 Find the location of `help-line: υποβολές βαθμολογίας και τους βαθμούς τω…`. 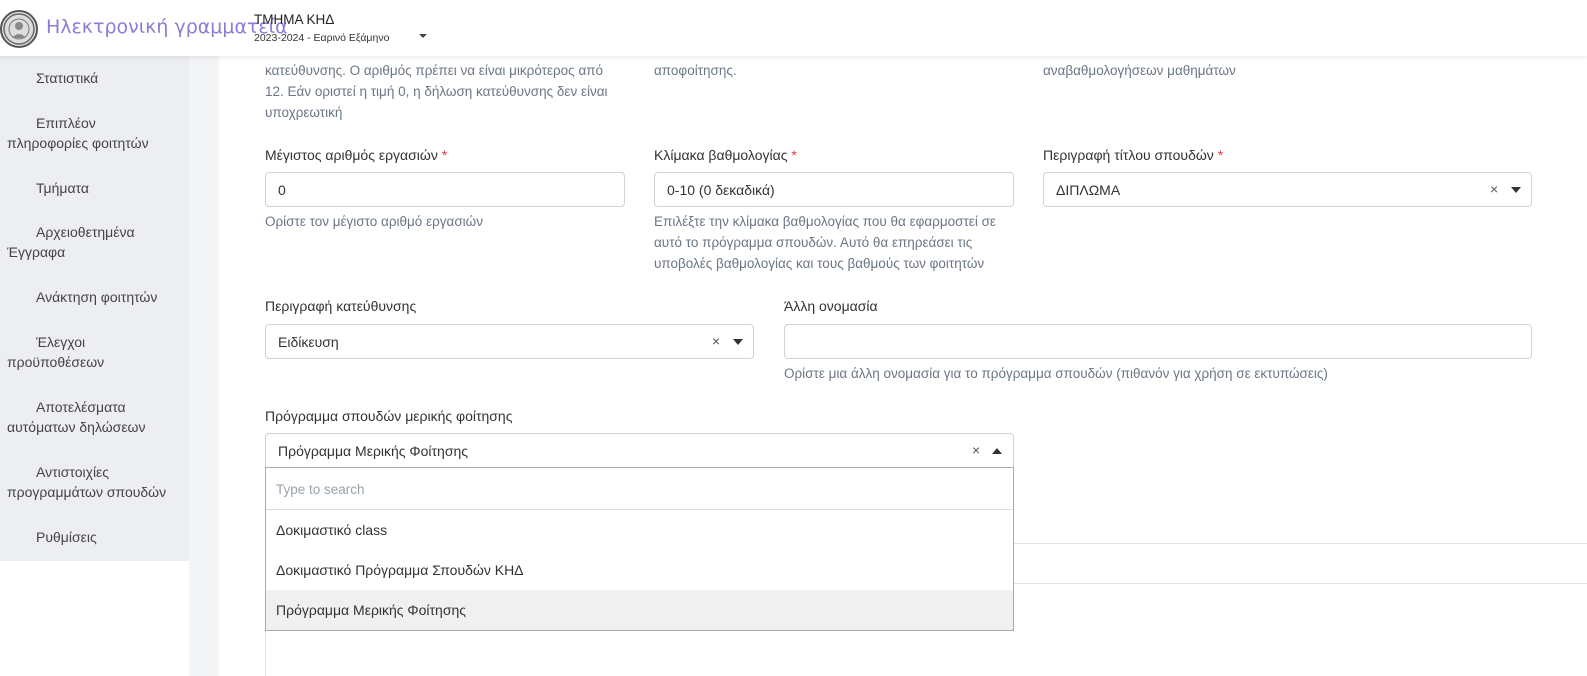

help-line: υποβολές βαθμολογίας και τους βαθμούς τω… is located at coordinates (819, 263).